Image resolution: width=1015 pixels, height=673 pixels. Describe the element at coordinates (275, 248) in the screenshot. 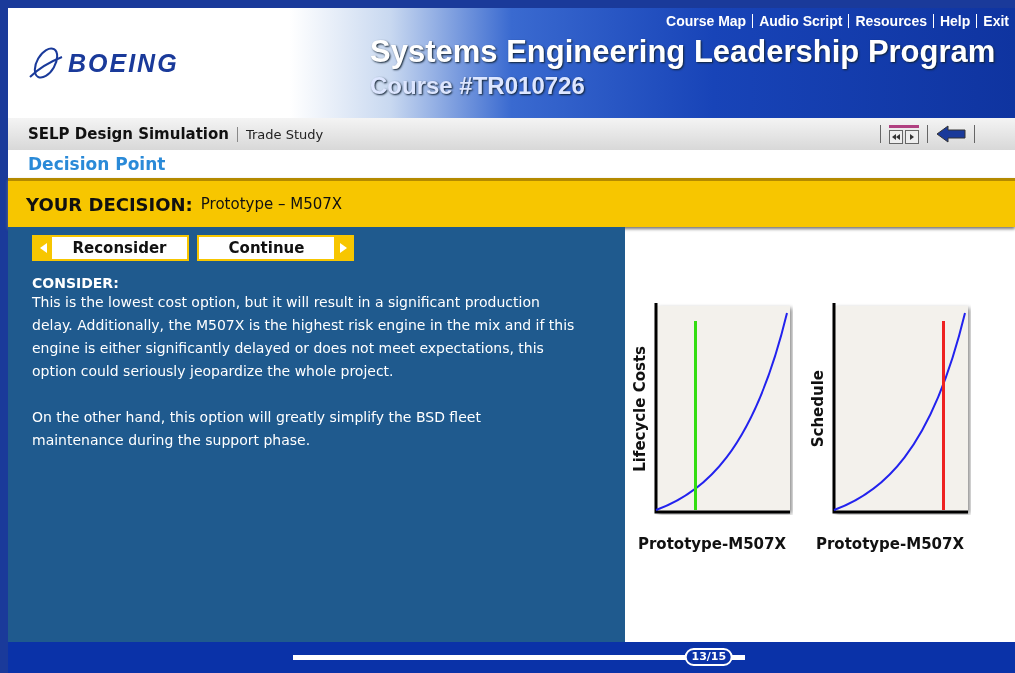

I see `continue-button: Continue` at that location.